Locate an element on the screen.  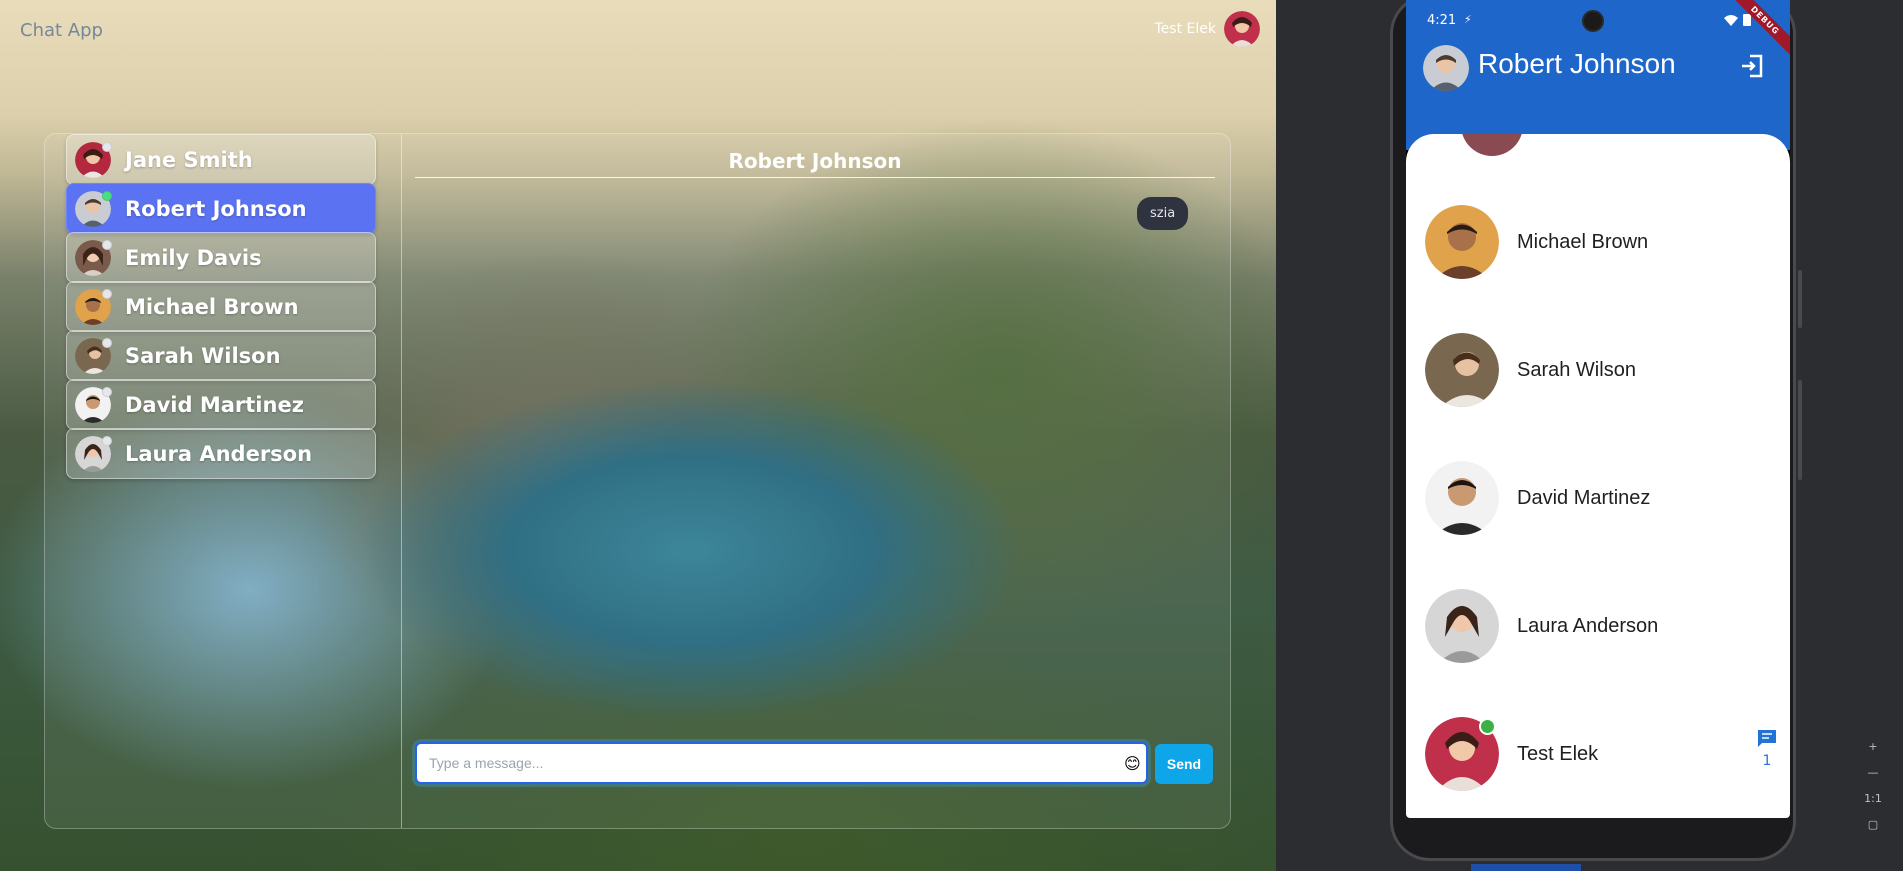
current-user-name: Test Elek is located at coordinates (1185, 29).